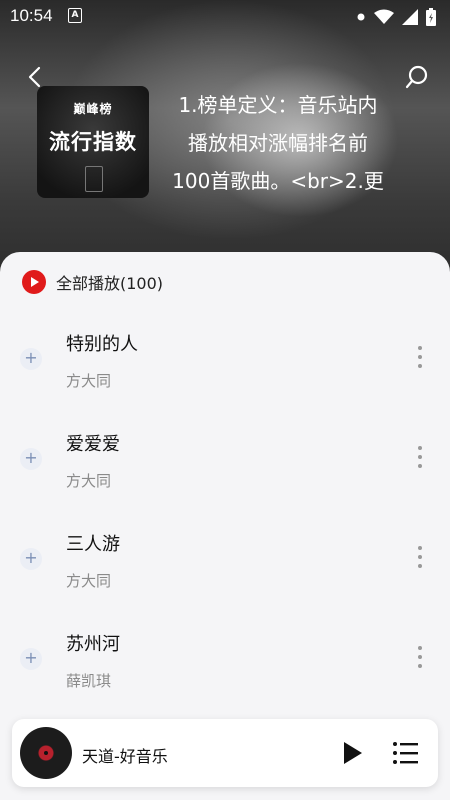 This screenshot has width=450, height=800. Describe the element at coordinates (93, 109) in the screenshot. I see `cover-subtitle: 巅峰榜` at that location.